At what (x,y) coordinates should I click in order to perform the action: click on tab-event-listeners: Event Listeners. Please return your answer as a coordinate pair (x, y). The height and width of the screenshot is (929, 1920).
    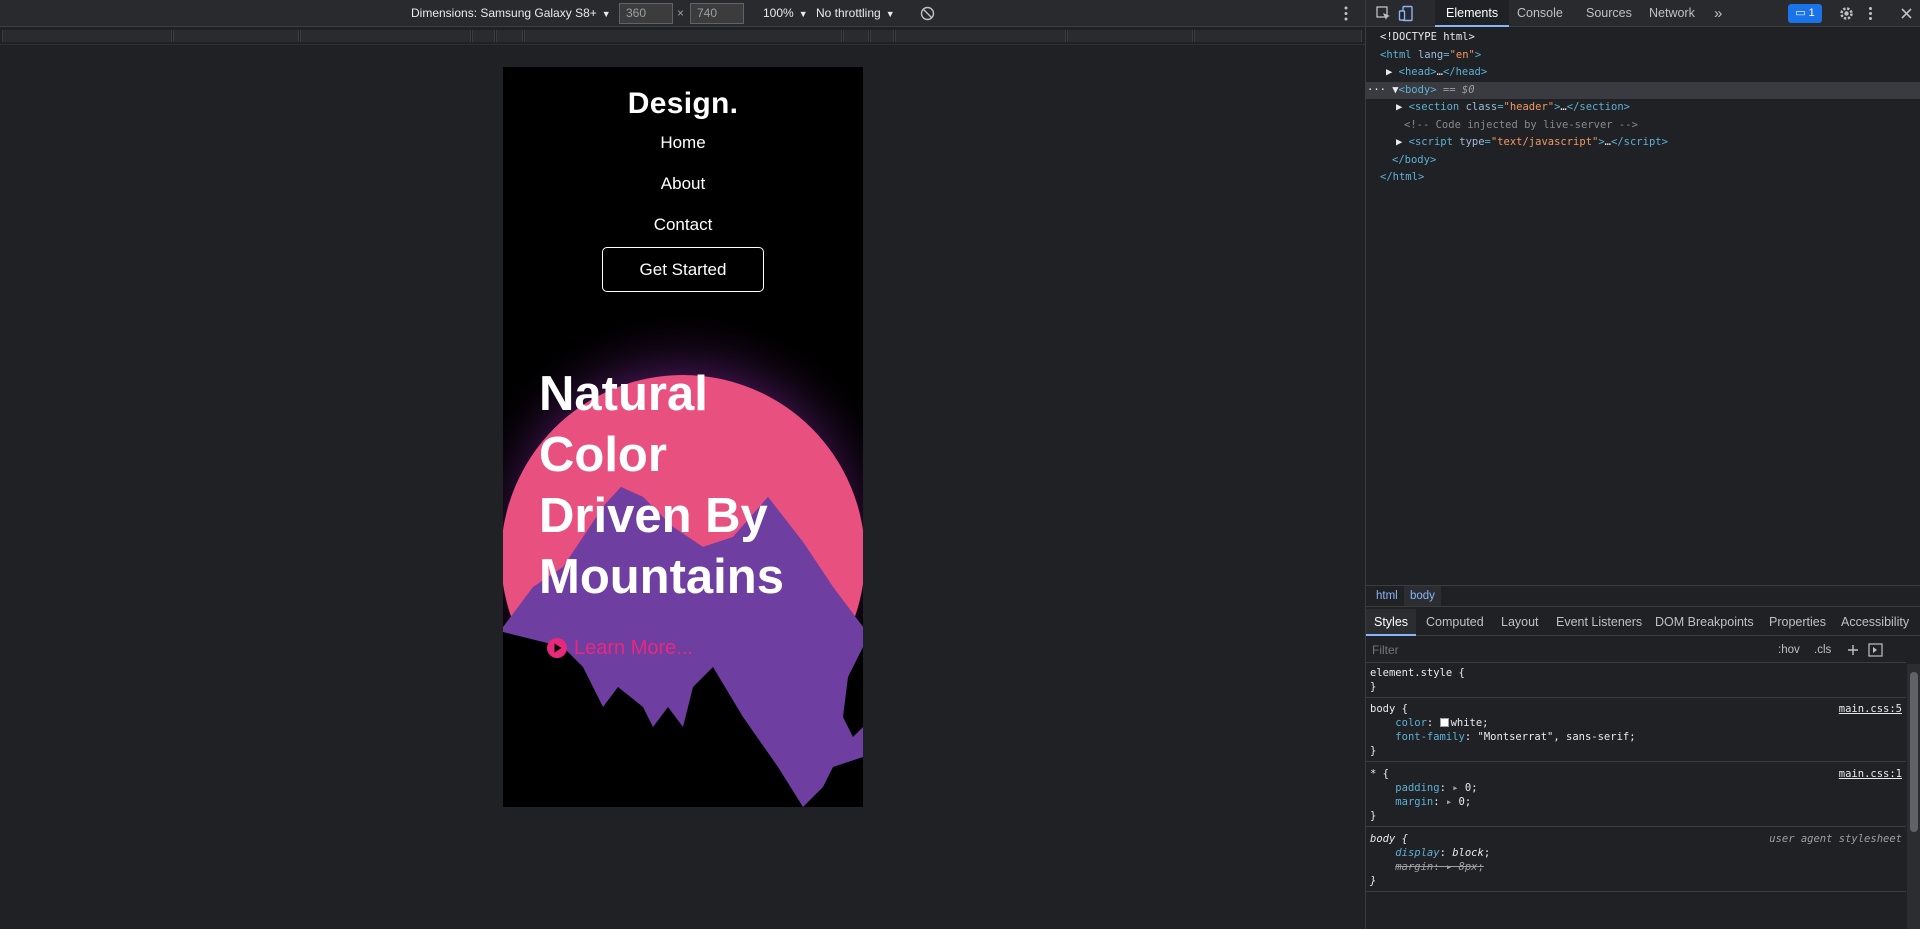
    Looking at the image, I should click on (1599, 622).